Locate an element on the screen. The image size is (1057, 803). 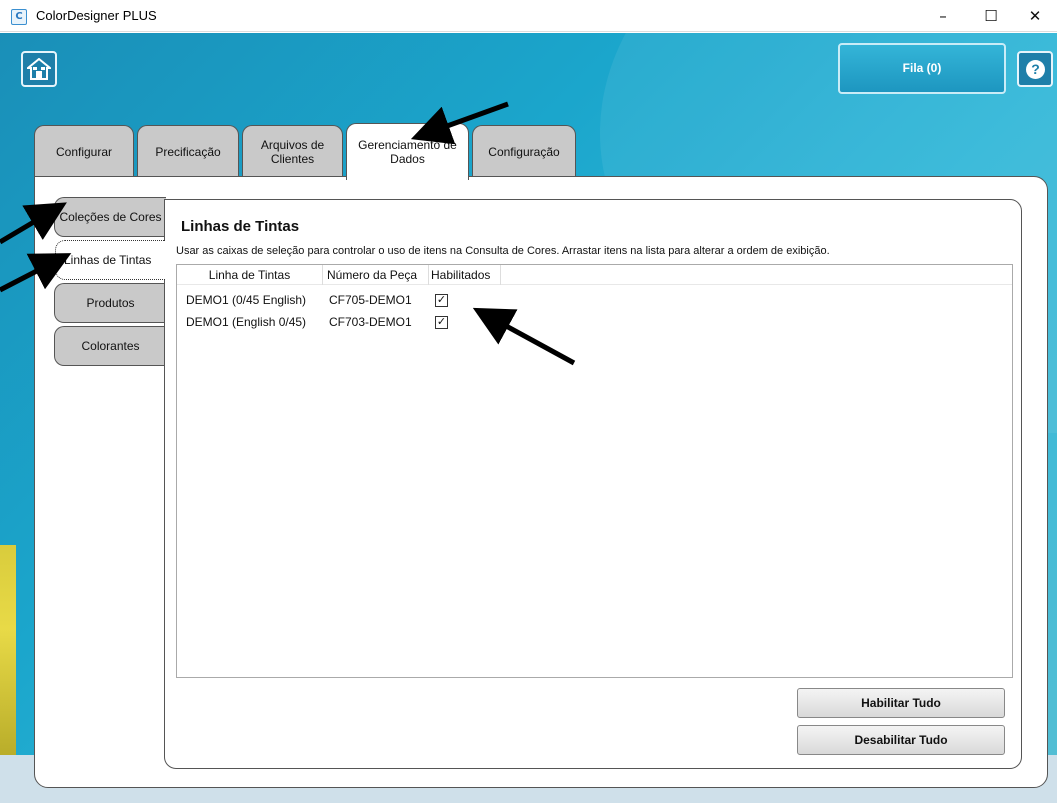
disable-all-button: Desabilitar Tudo is located at coordinates (901, 740).